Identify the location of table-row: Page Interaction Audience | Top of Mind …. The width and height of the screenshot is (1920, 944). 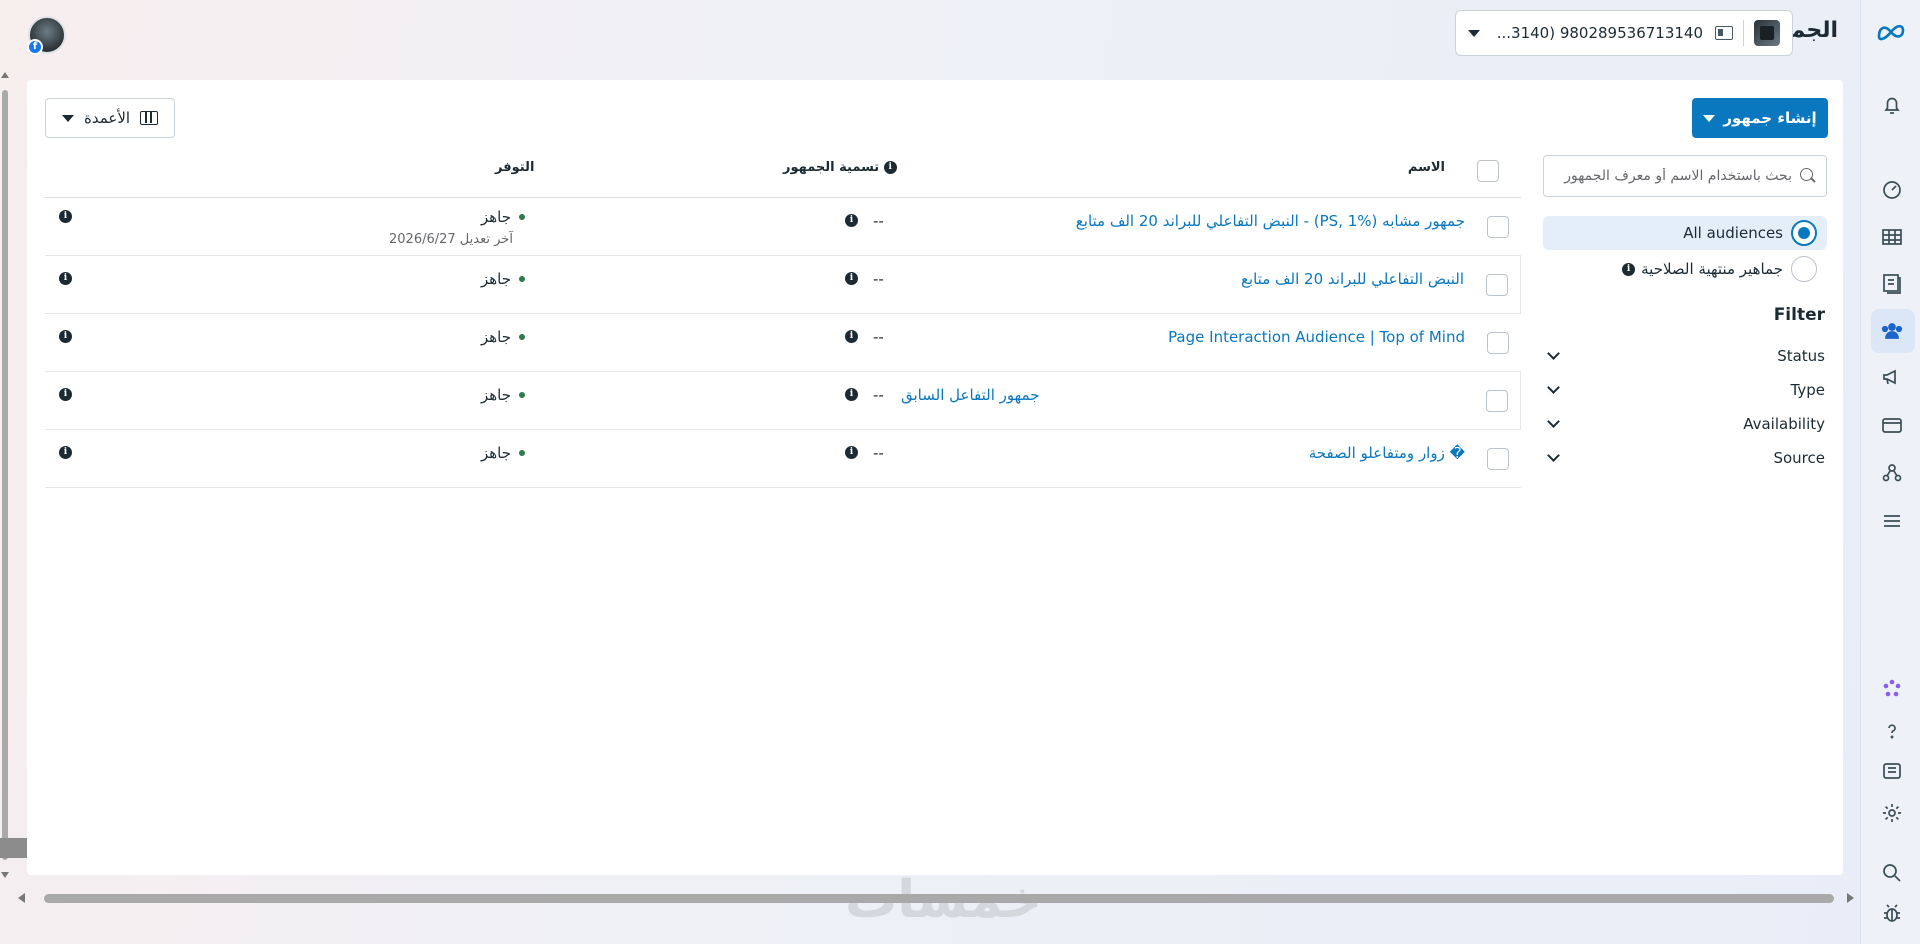
(783, 343).